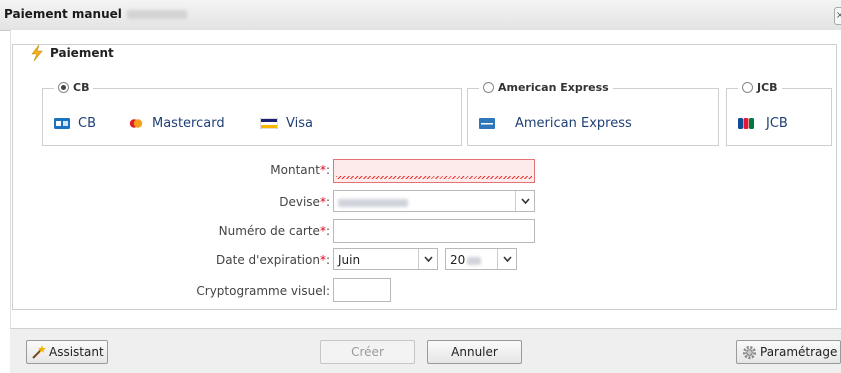 This screenshot has width=841, height=373. I want to click on cb-logo-icon, so click(62, 123).